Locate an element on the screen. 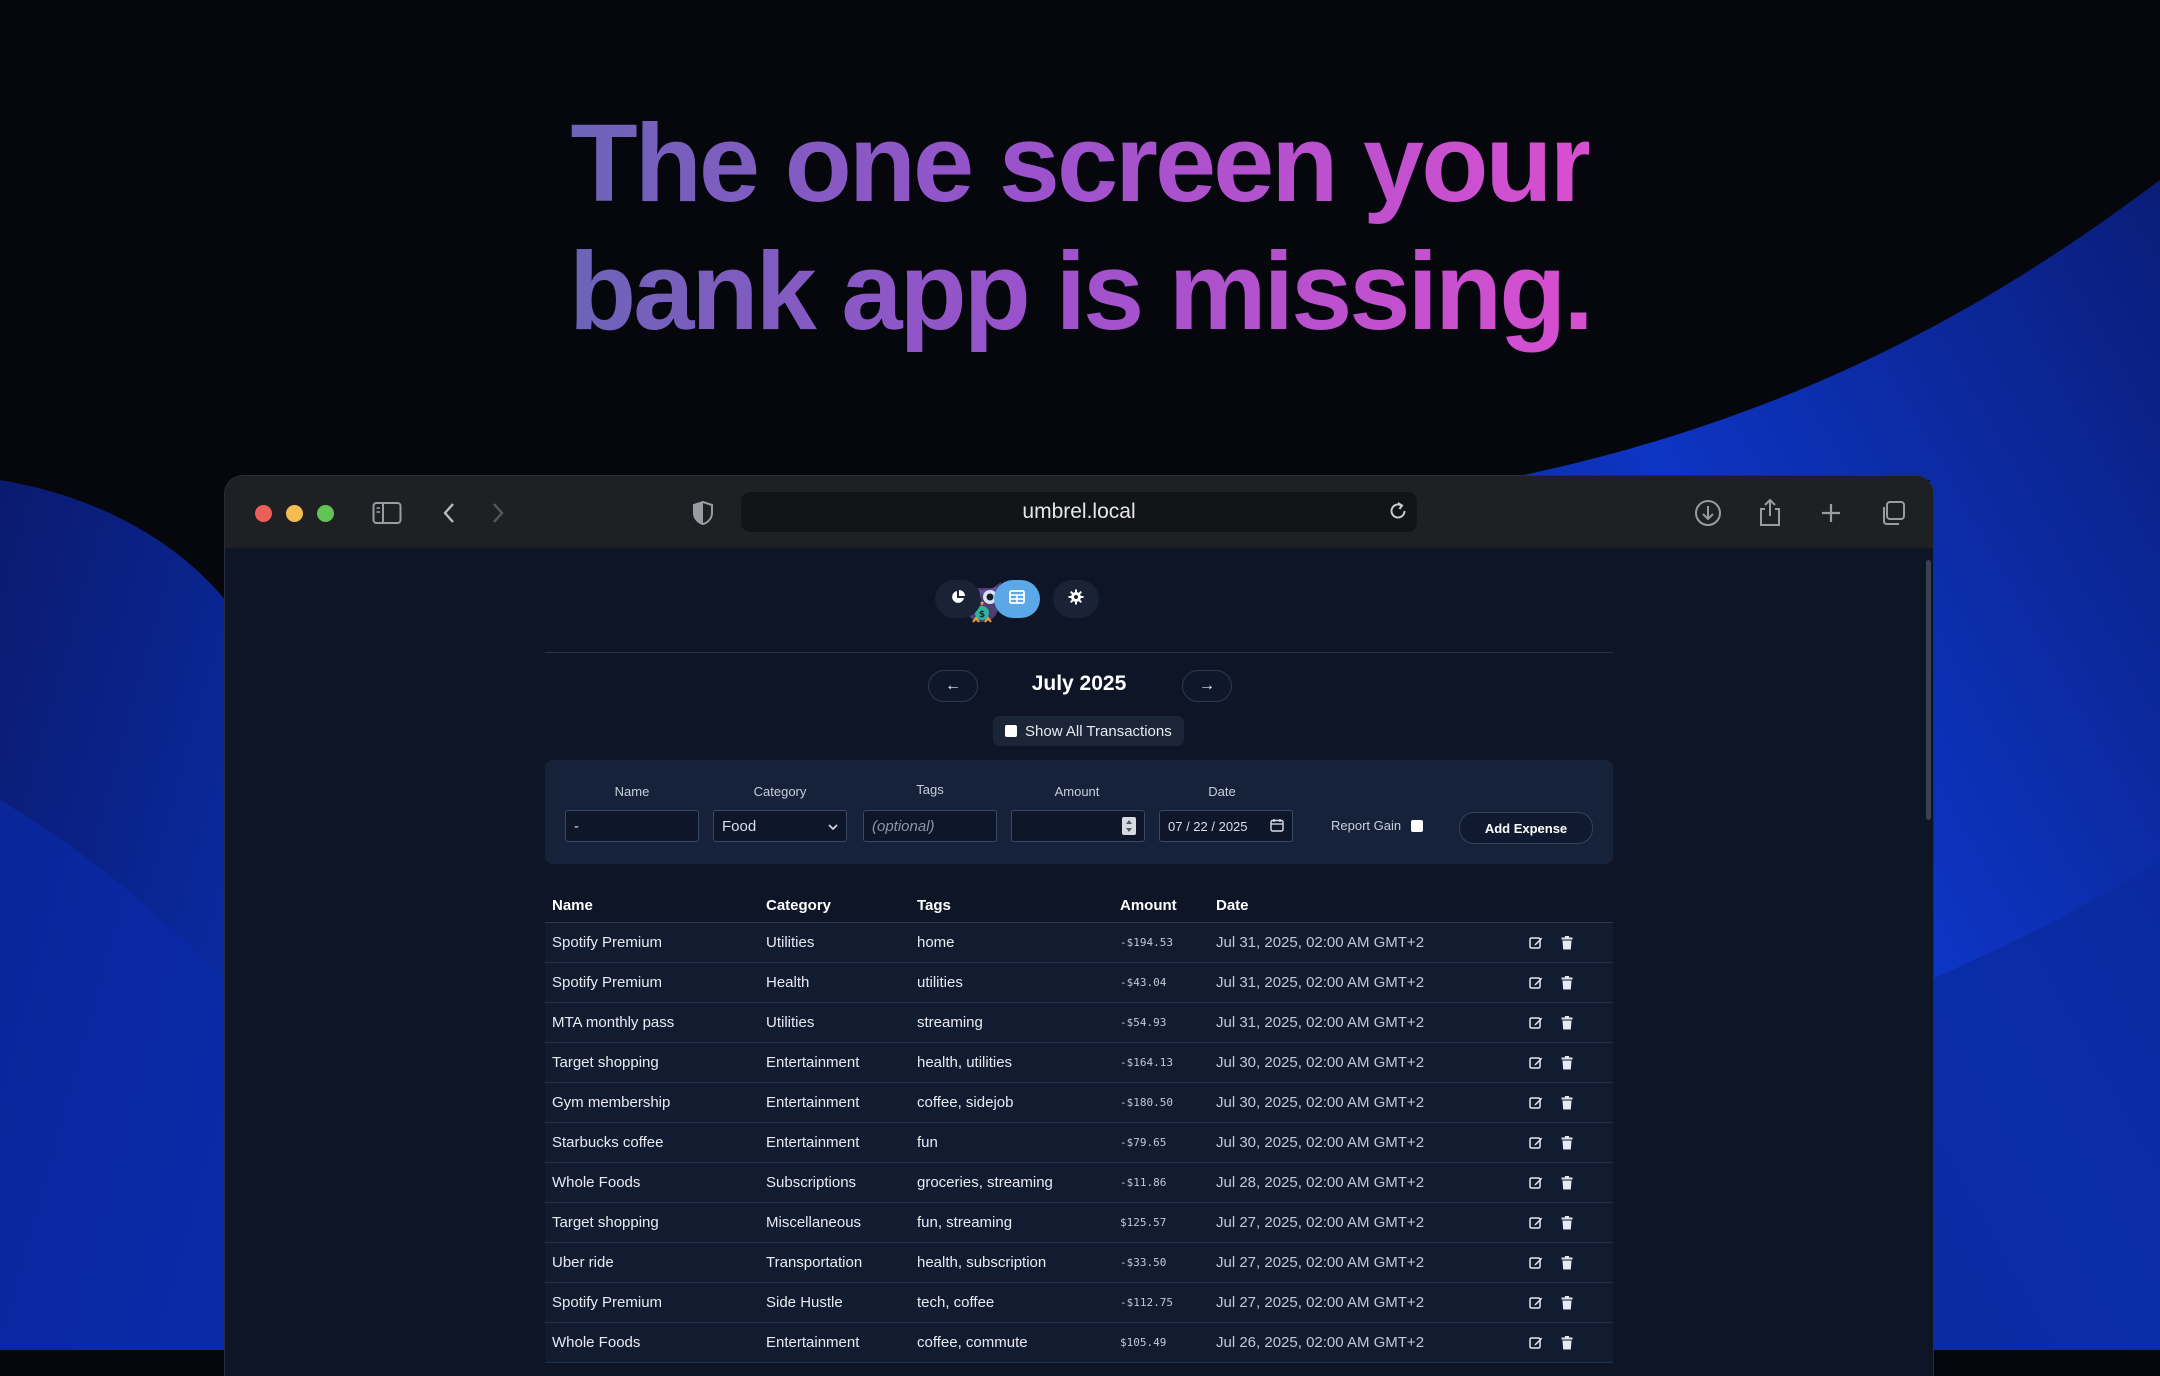 This screenshot has height=1376, width=2160. stepper-icon is located at coordinates (1129, 826).